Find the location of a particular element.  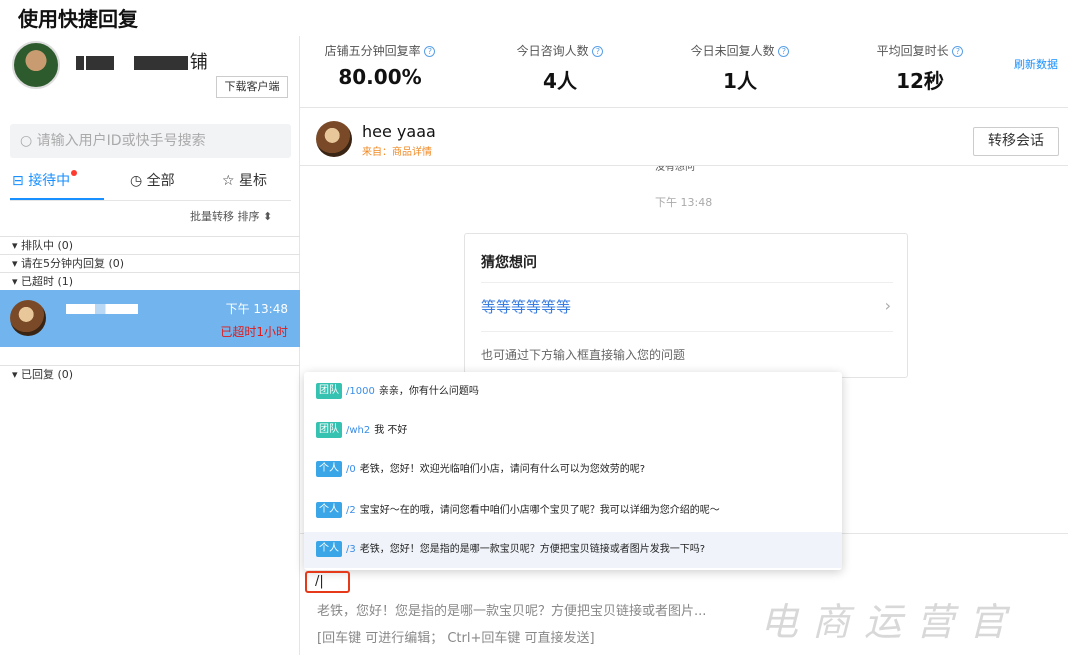

stat-value: 80.00% is located at coordinates (380, 77).